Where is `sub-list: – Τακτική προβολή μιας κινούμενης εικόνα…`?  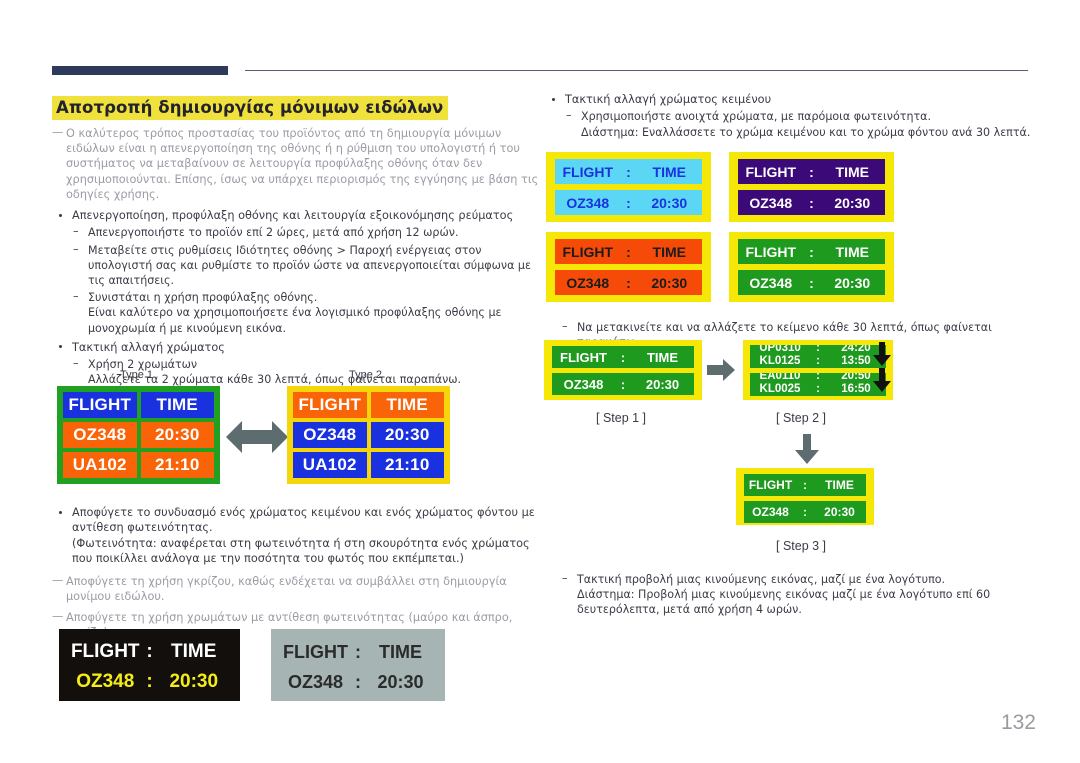 sub-list: – Τακτική προβολή μιας κινούμενης εικόνα… is located at coordinates (796, 595).